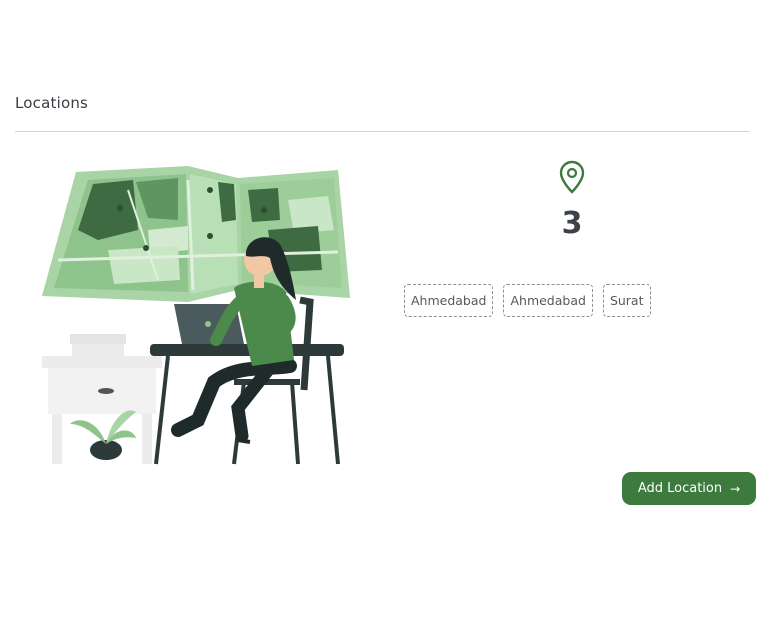 The width and height of the screenshot is (768, 624). I want to click on page-title: Locations, so click(52, 103).